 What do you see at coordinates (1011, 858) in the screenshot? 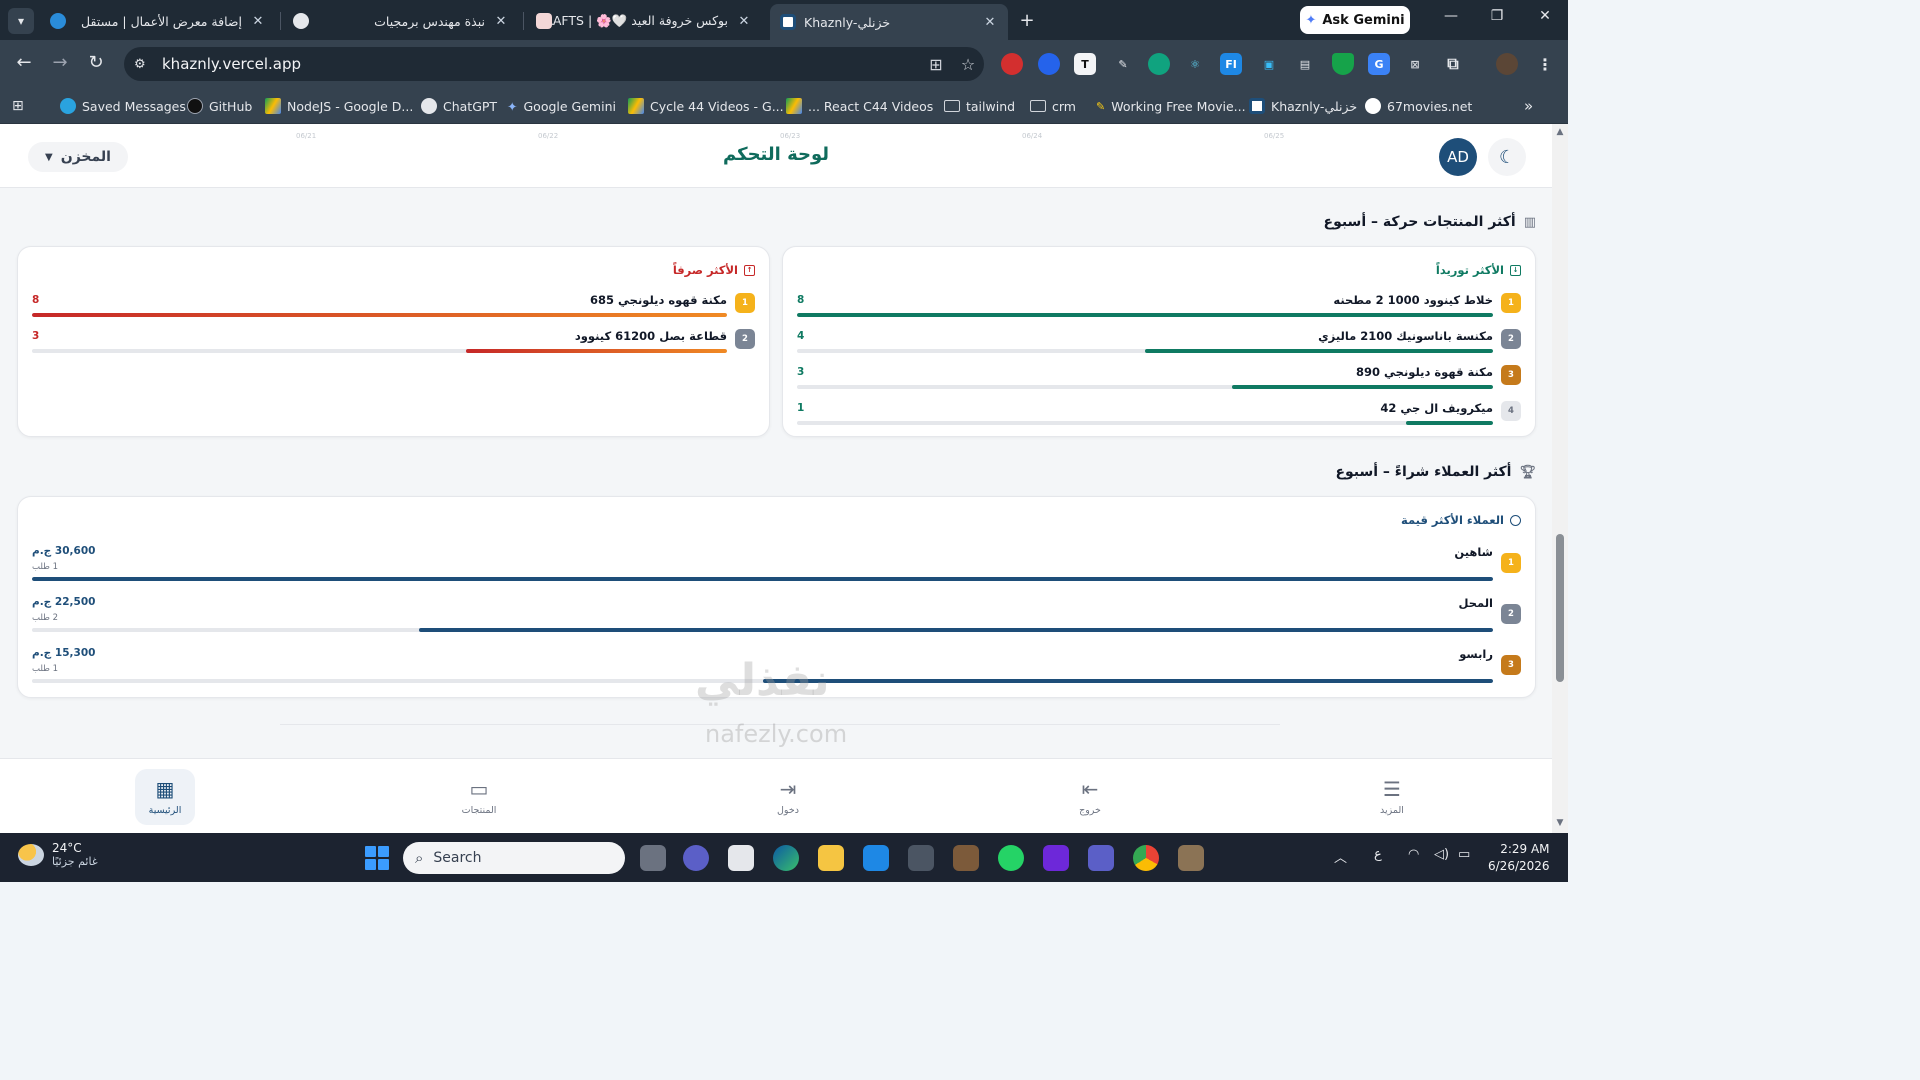
I see `whatsapp-icon` at bounding box center [1011, 858].